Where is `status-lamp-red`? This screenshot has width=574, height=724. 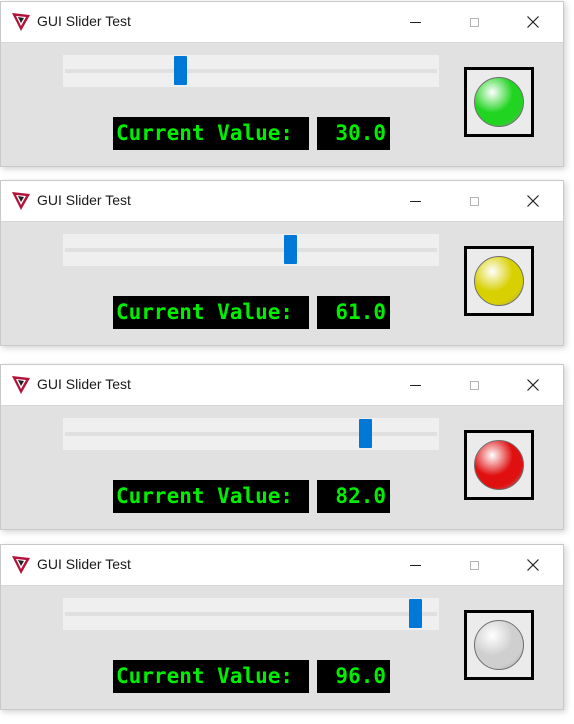
status-lamp-red is located at coordinates (499, 465).